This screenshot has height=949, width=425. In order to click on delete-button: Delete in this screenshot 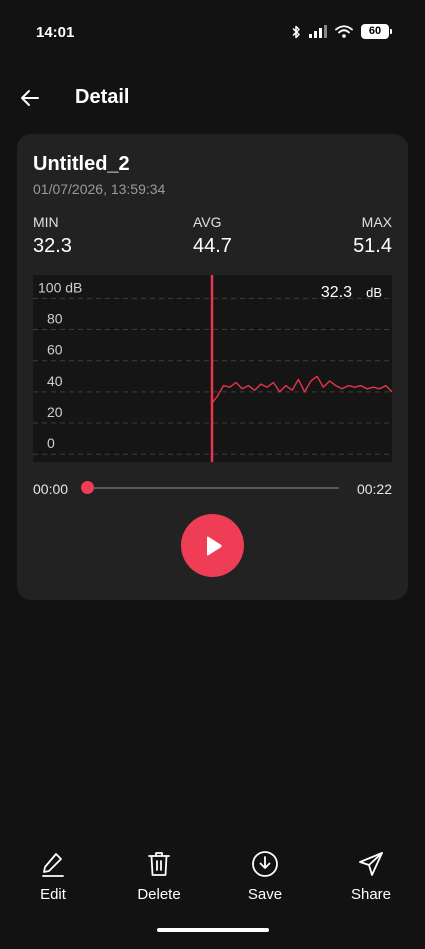, I will do `click(159, 875)`.